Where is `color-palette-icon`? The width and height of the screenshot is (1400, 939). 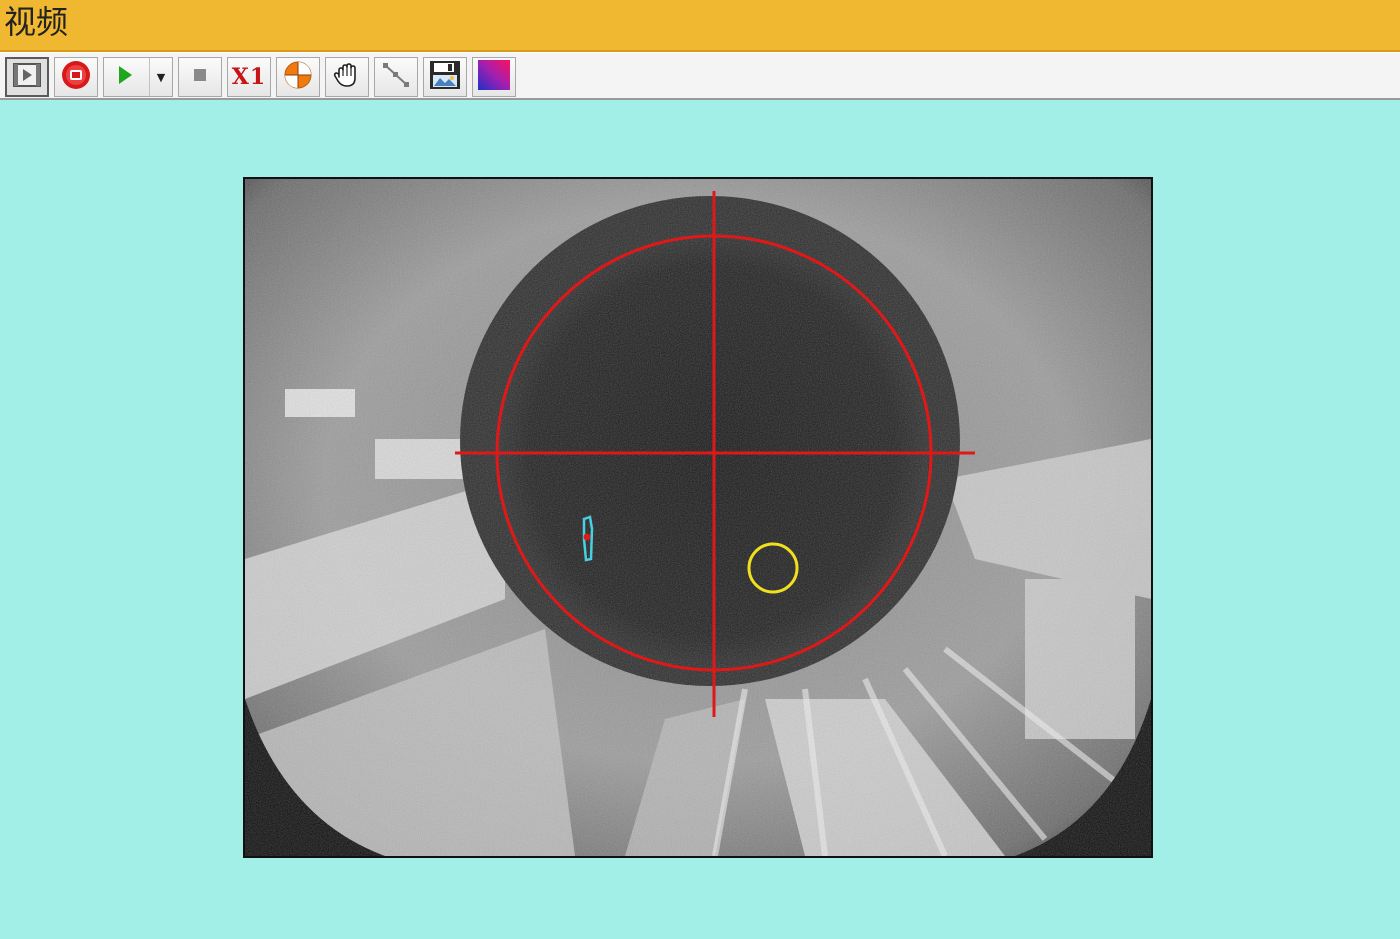
color-palette-icon is located at coordinates (494, 77).